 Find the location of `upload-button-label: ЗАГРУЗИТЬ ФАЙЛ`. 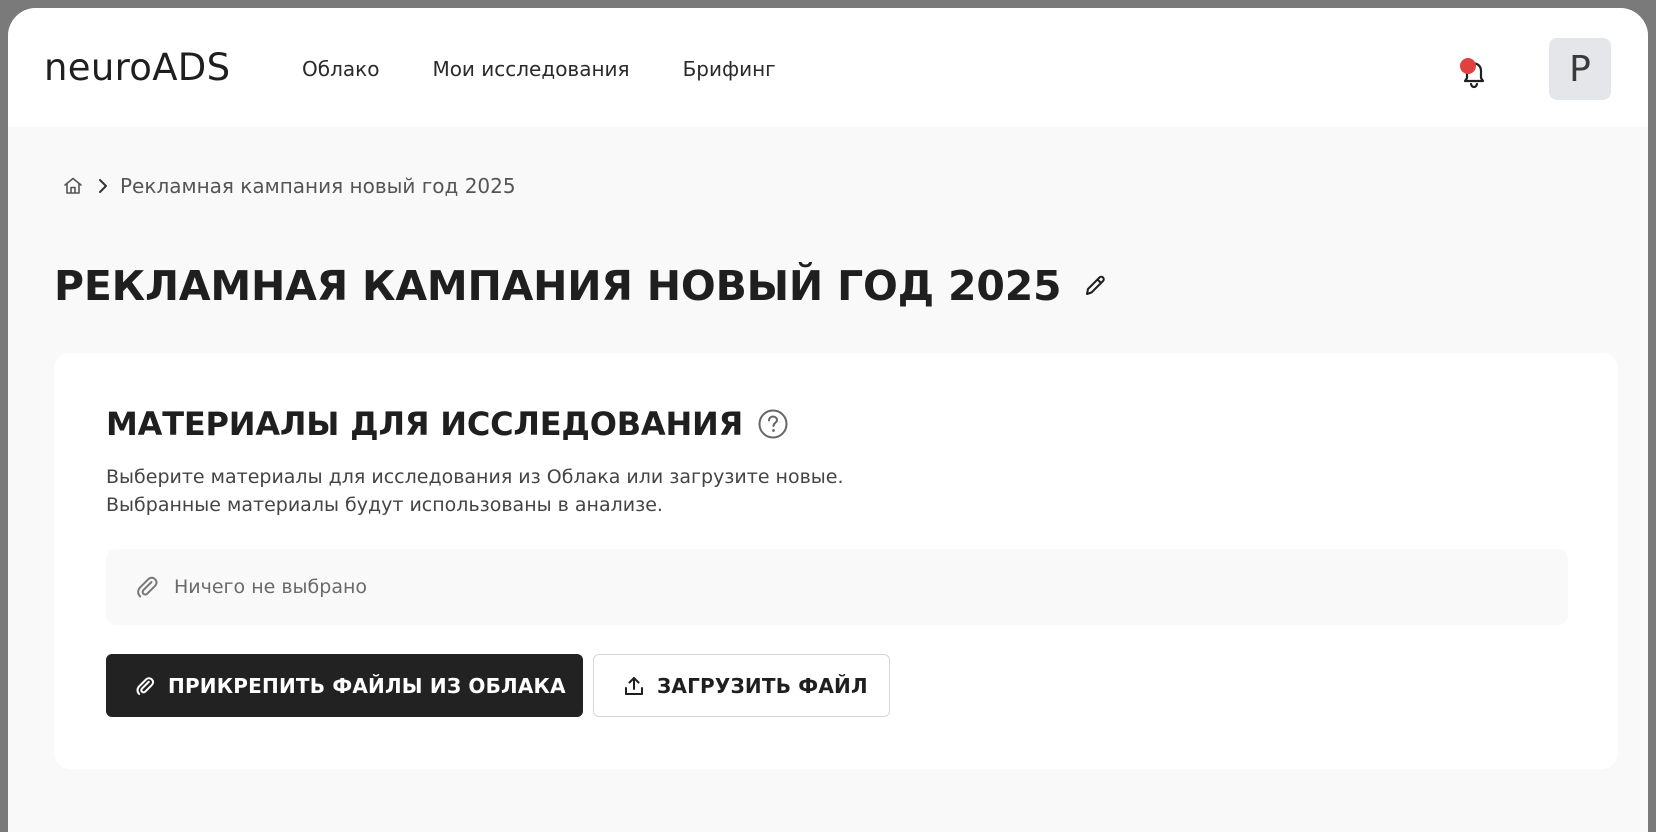

upload-button-label: ЗАГРУЗИТЬ ФАЙЛ is located at coordinates (762, 685).